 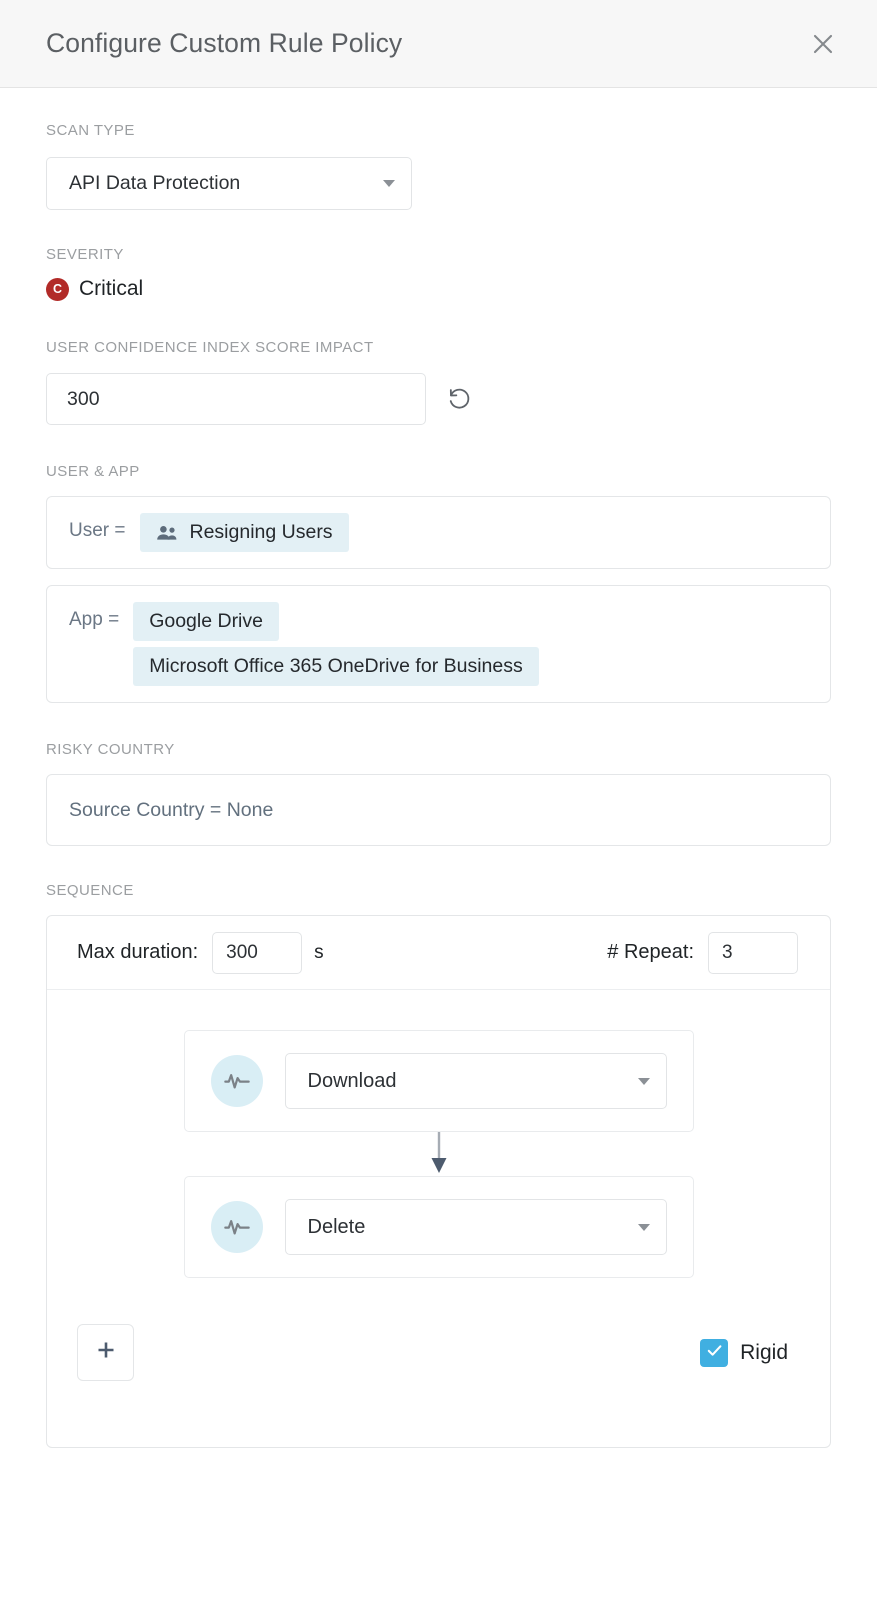 What do you see at coordinates (90, 130) in the screenshot?
I see `scan-type-label: SCAN TYPE` at bounding box center [90, 130].